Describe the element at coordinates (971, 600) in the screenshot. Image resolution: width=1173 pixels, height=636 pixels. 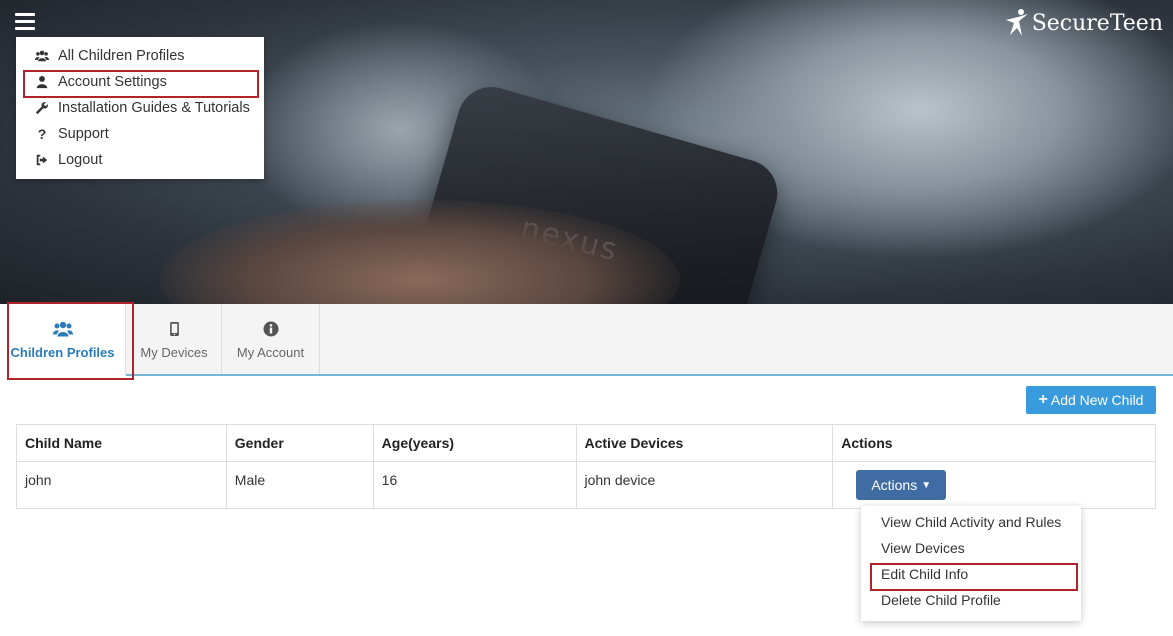
I see `dropdown-item-delete-child-profile: Delete Child Profile` at that location.